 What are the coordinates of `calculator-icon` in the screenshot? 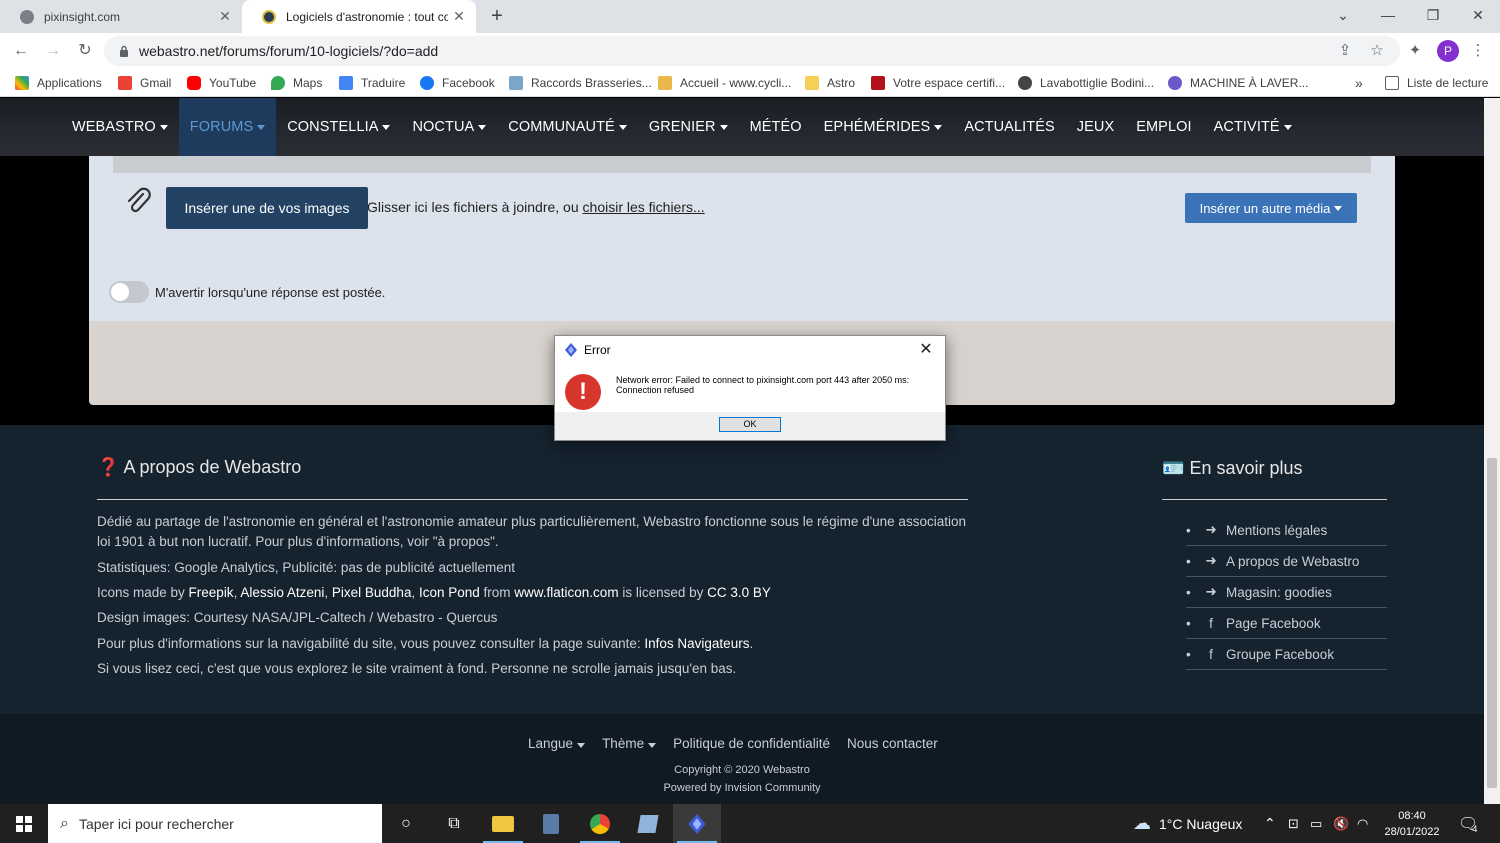 It's located at (551, 823).